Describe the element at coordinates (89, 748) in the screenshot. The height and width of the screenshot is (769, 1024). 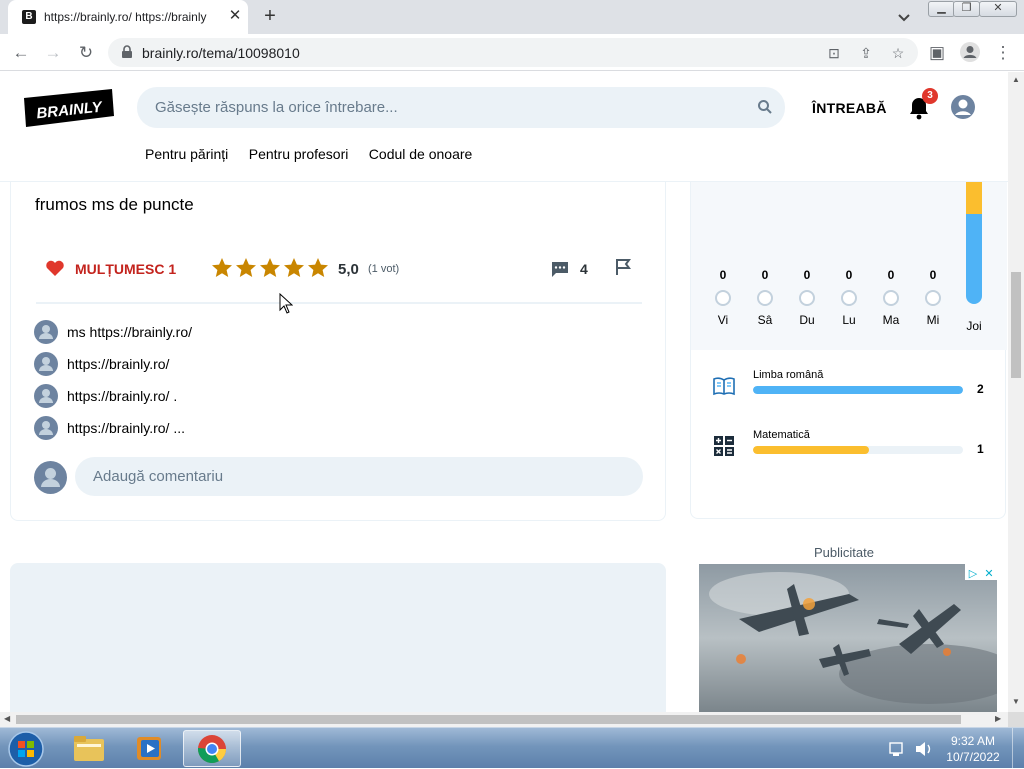
I see `explorer-taskbar-button` at that location.